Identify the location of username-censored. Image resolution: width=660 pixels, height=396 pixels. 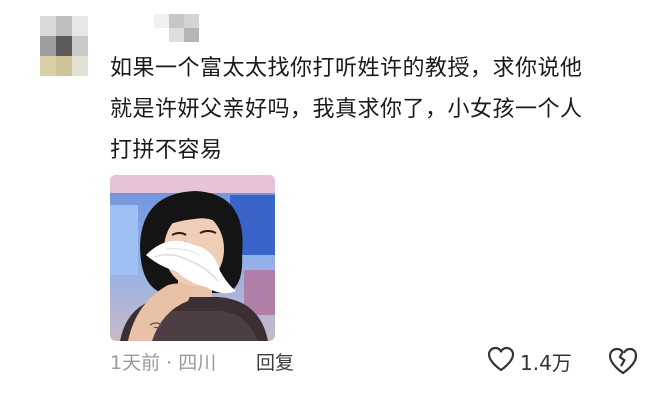
(177, 28).